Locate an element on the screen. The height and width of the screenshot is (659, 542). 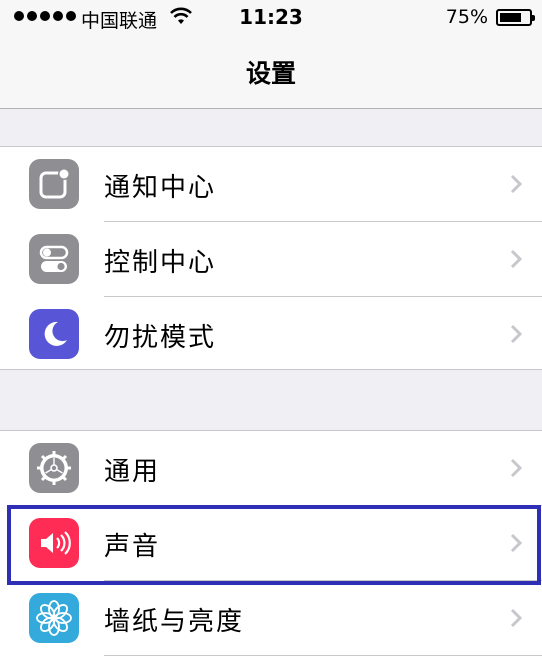
sounds-speaker-icon is located at coordinates (54, 543).